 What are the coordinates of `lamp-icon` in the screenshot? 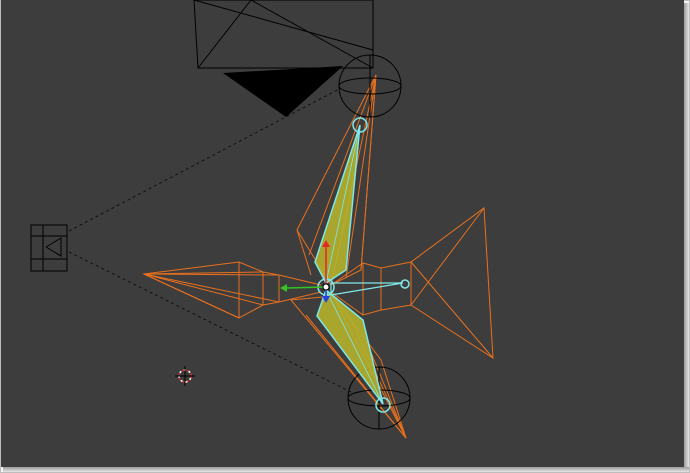 It's located at (283, 34).